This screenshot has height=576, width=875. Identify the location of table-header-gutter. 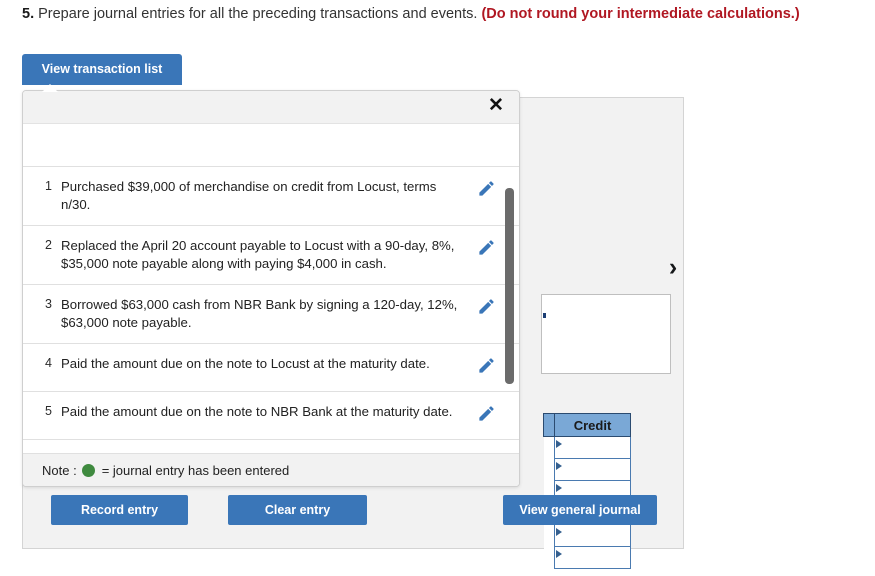
(549, 425).